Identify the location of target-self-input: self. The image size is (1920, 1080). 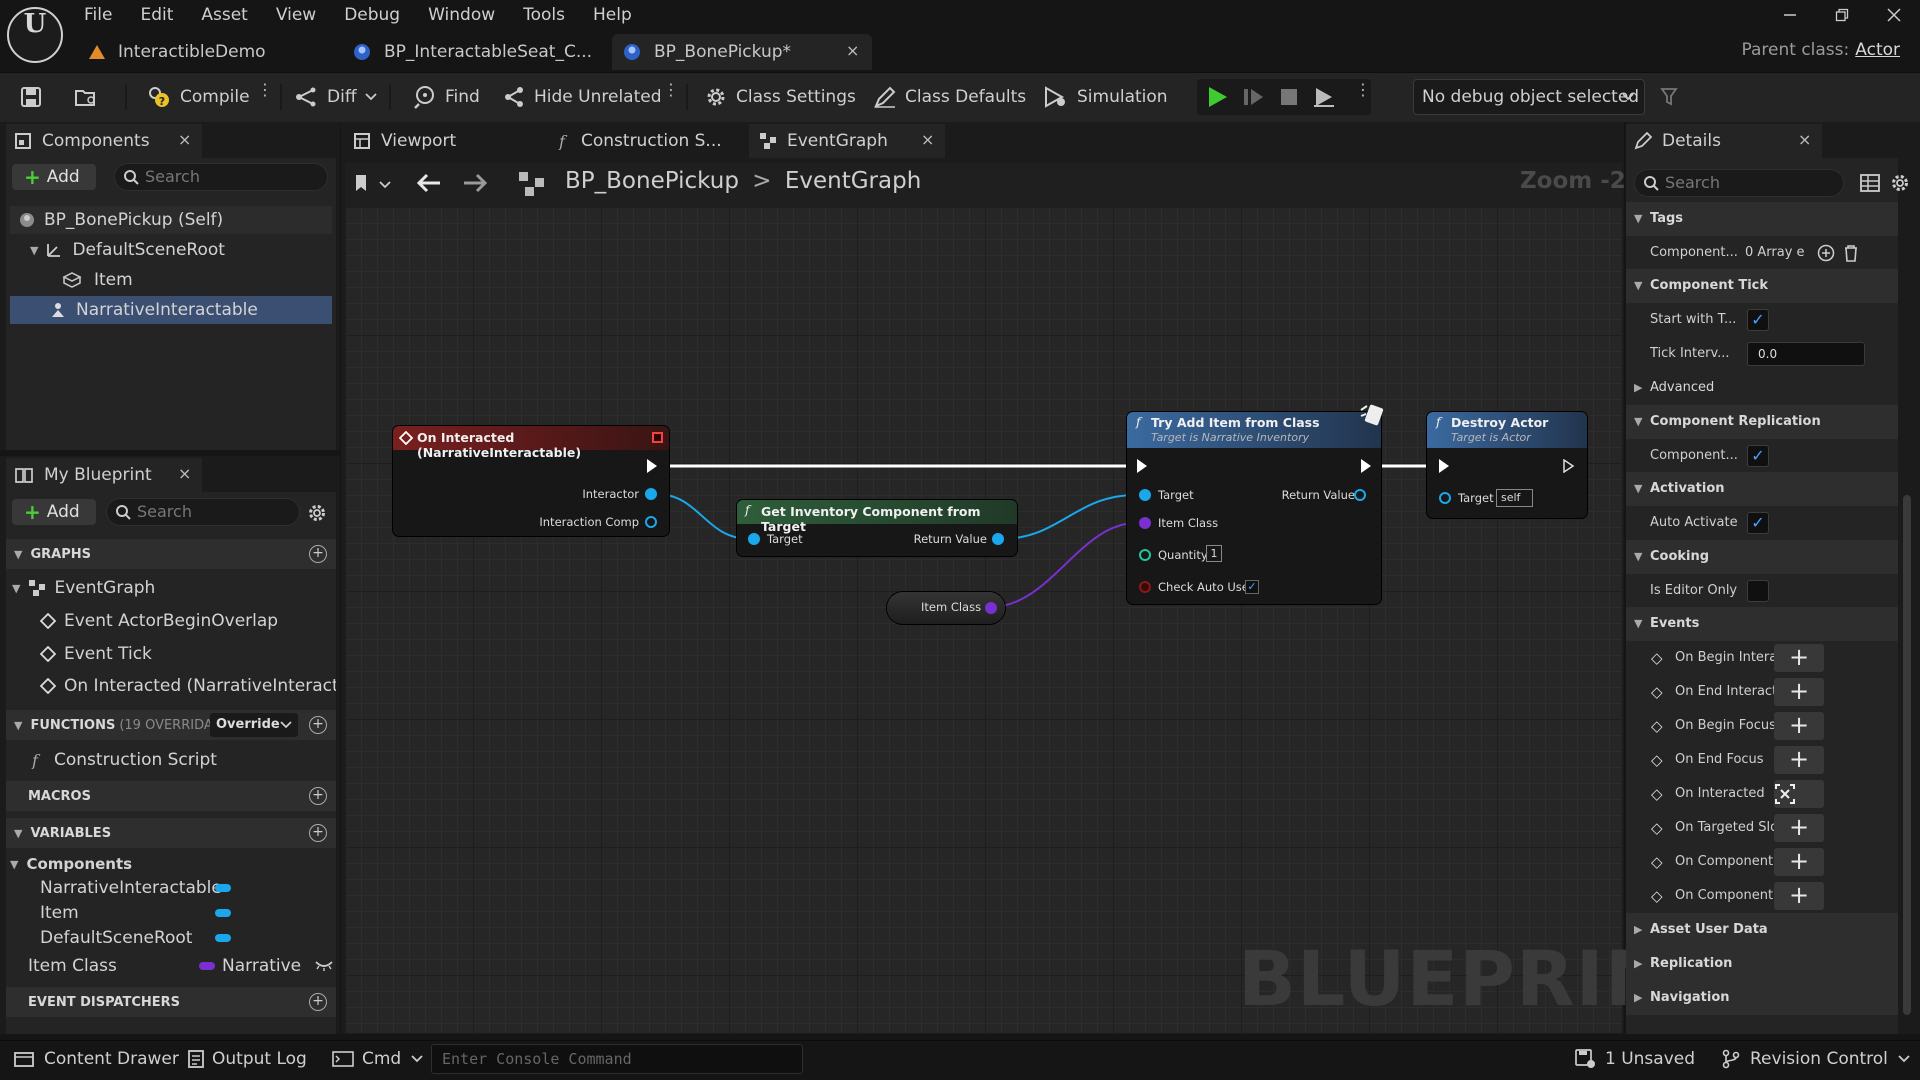
(1514, 498).